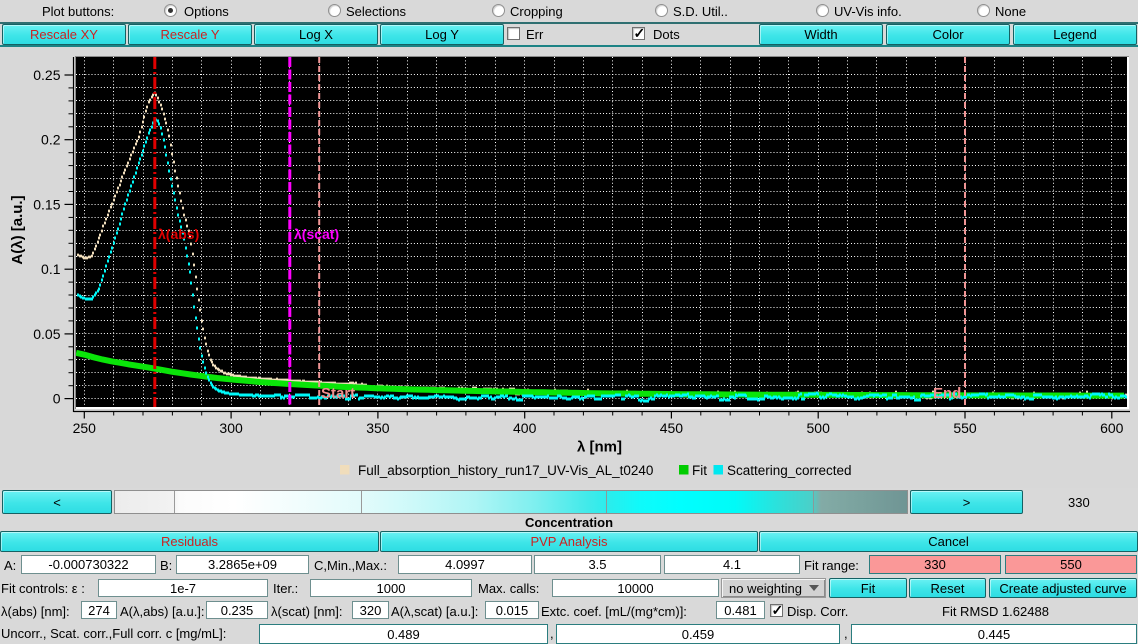  I want to click on svg-text: 300, so click(231, 428).